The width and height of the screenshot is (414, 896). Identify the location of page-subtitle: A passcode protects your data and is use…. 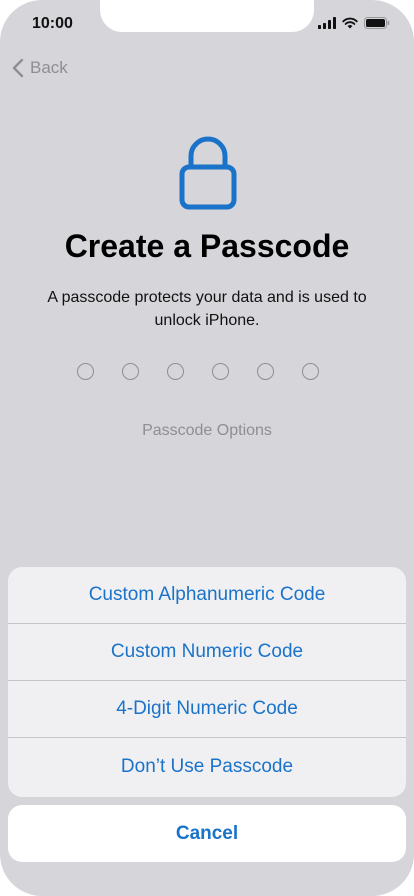
(207, 309).